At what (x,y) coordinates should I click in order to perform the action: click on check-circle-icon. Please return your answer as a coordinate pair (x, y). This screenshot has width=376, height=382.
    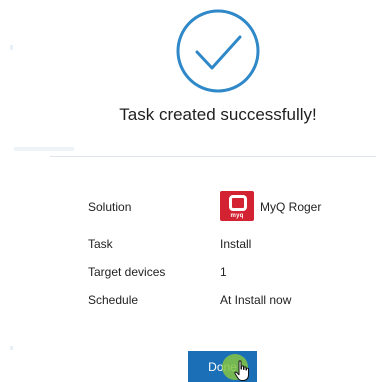
    Looking at the image, I should click on (218, 51).